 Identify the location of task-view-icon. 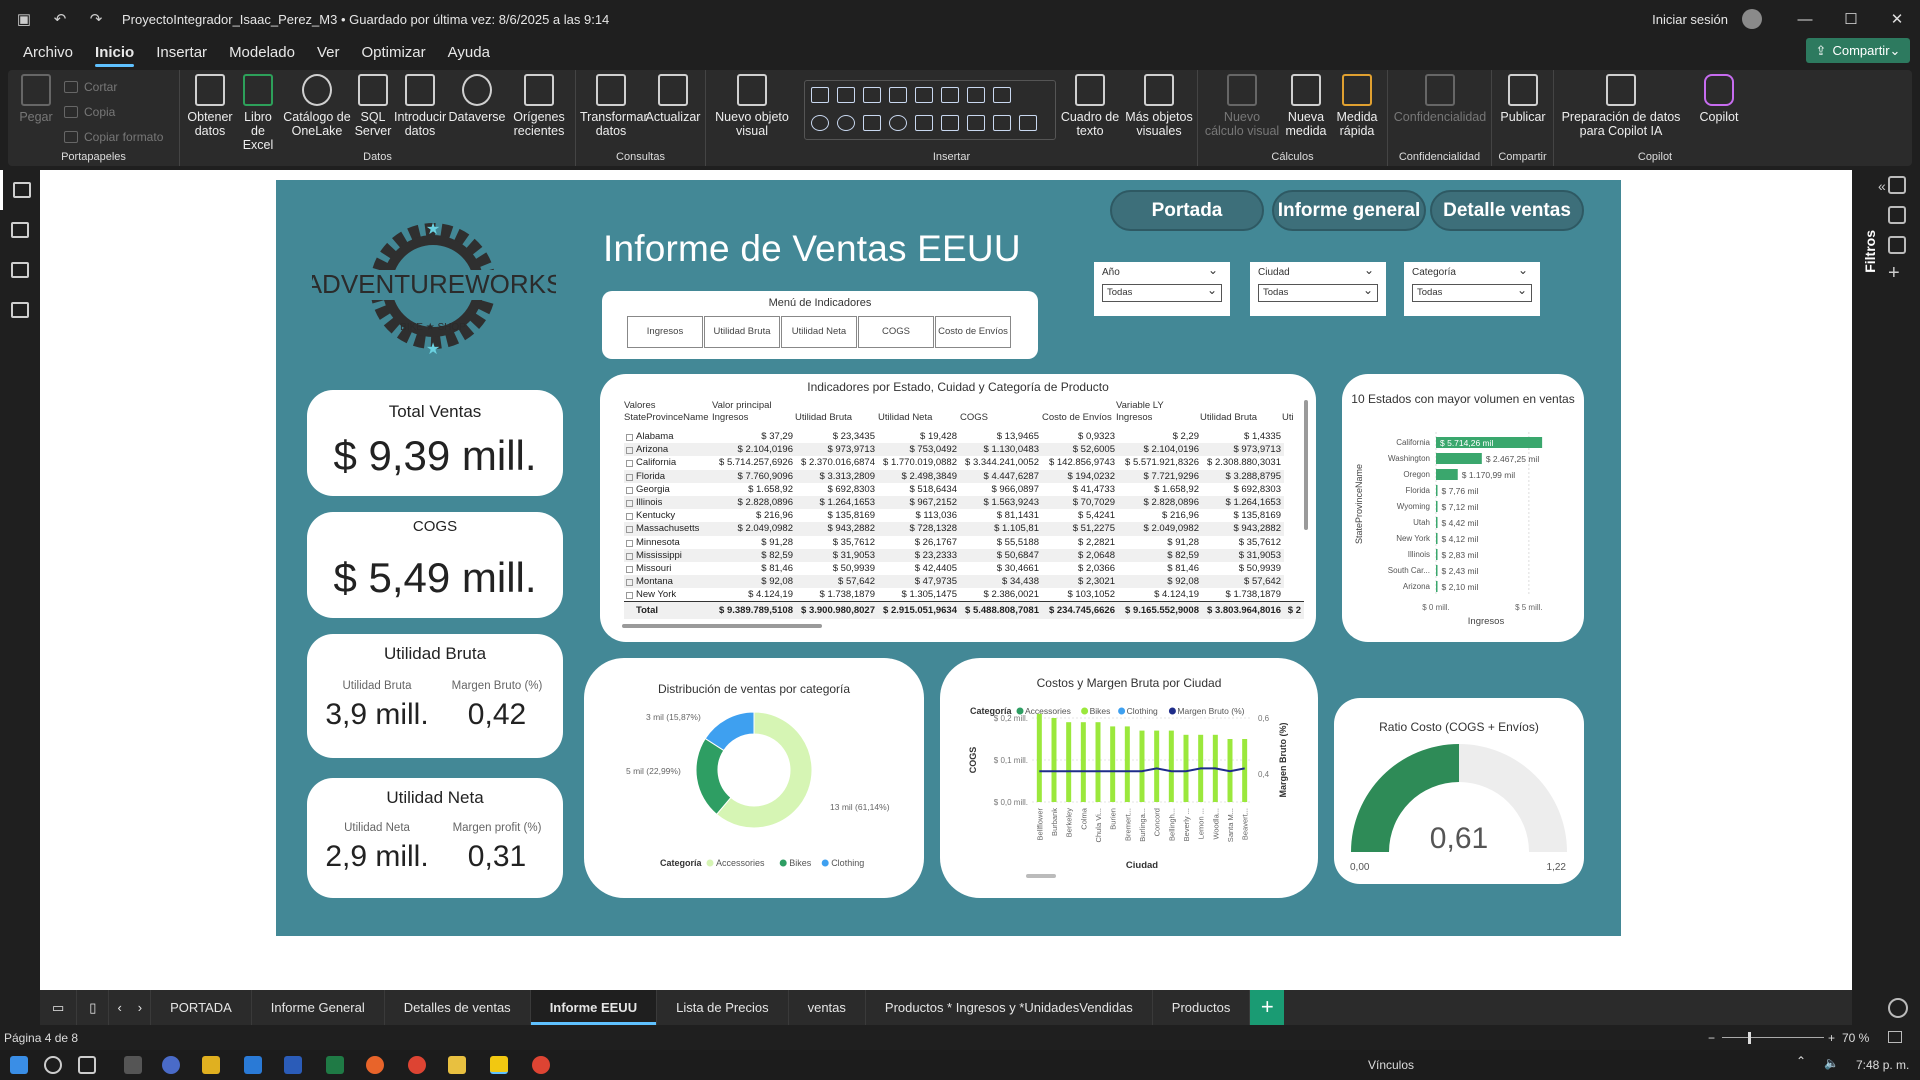
(87, 1065).